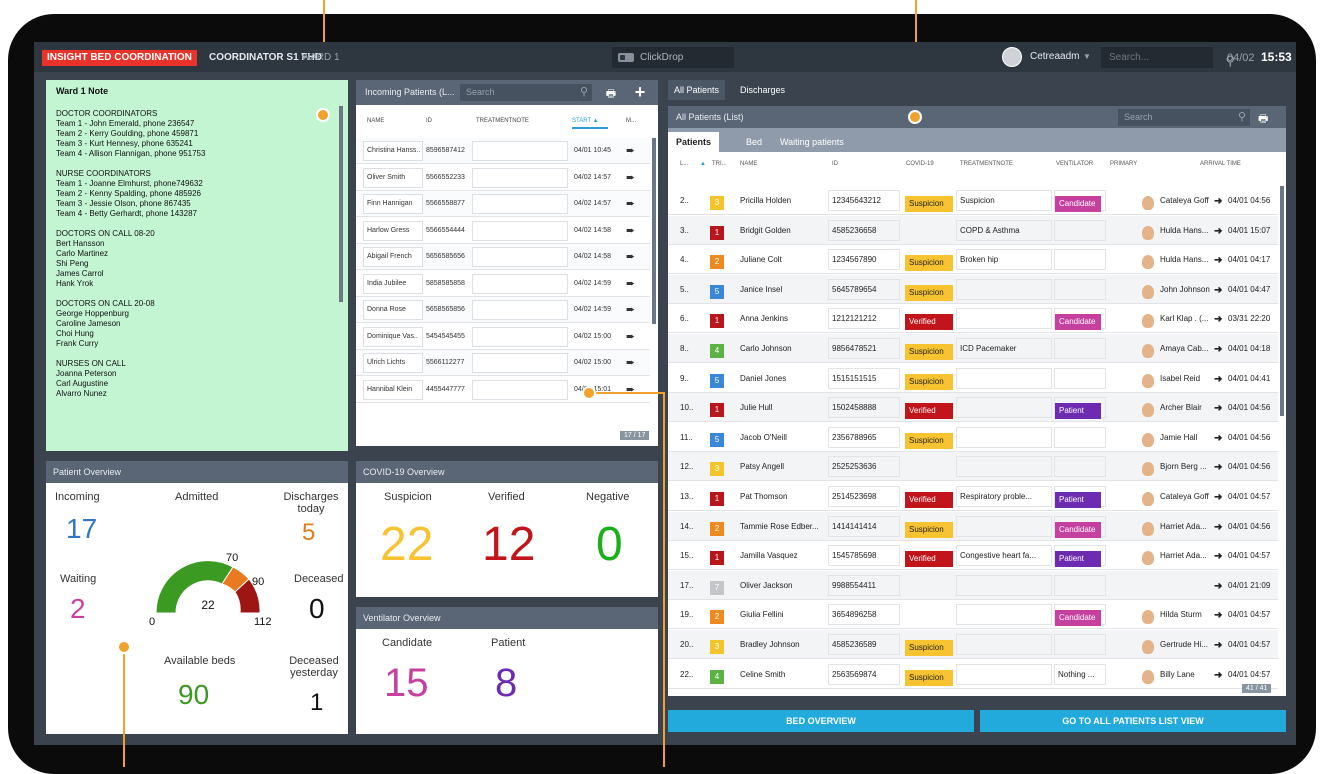 This screenshot has height=774, width=1324. What do you see at coordinates (582, 121) in the screenshot?
I see `col-start-label: START` at bounding box center [582, 121].